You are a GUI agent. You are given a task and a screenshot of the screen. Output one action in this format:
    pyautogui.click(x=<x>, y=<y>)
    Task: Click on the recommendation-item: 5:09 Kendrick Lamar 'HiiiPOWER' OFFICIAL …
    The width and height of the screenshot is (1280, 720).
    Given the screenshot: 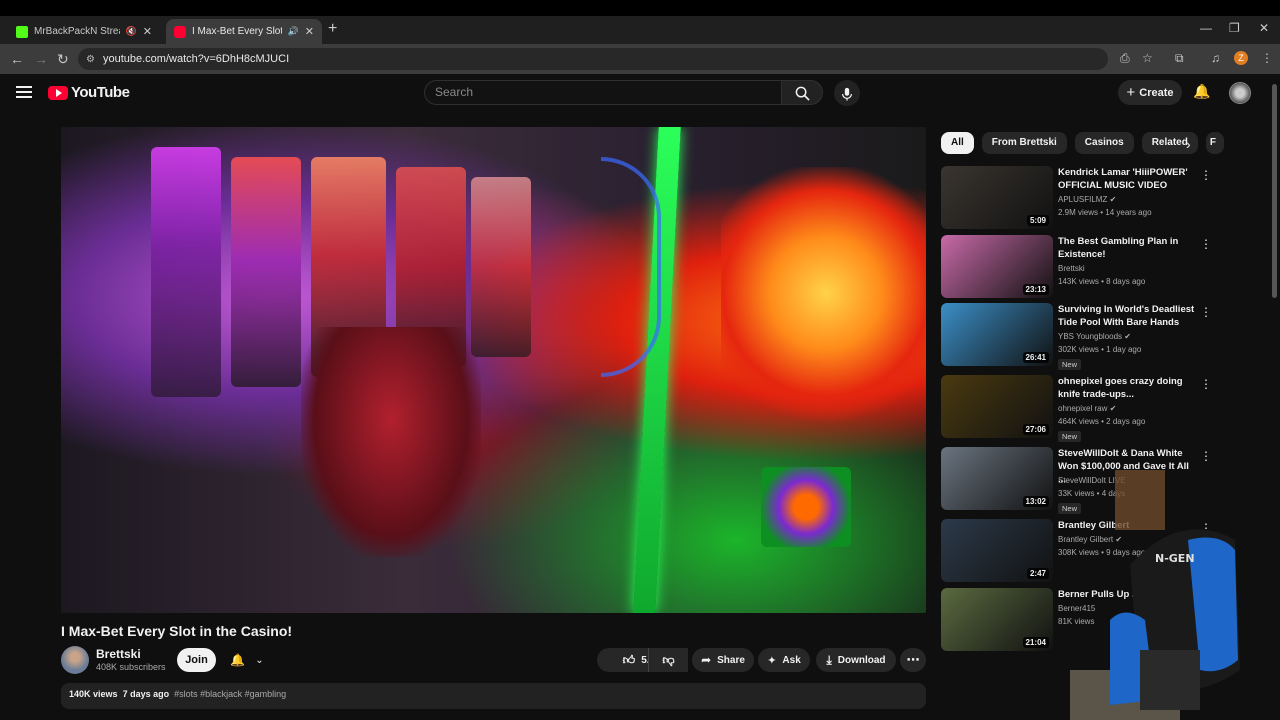 What is the action you would take?
    pyautogui.click(x=1076, y=198)
    